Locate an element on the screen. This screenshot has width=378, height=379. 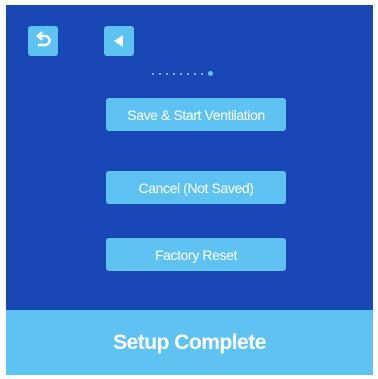
page-title: Setup Complete is located at coordinates (189, 342).